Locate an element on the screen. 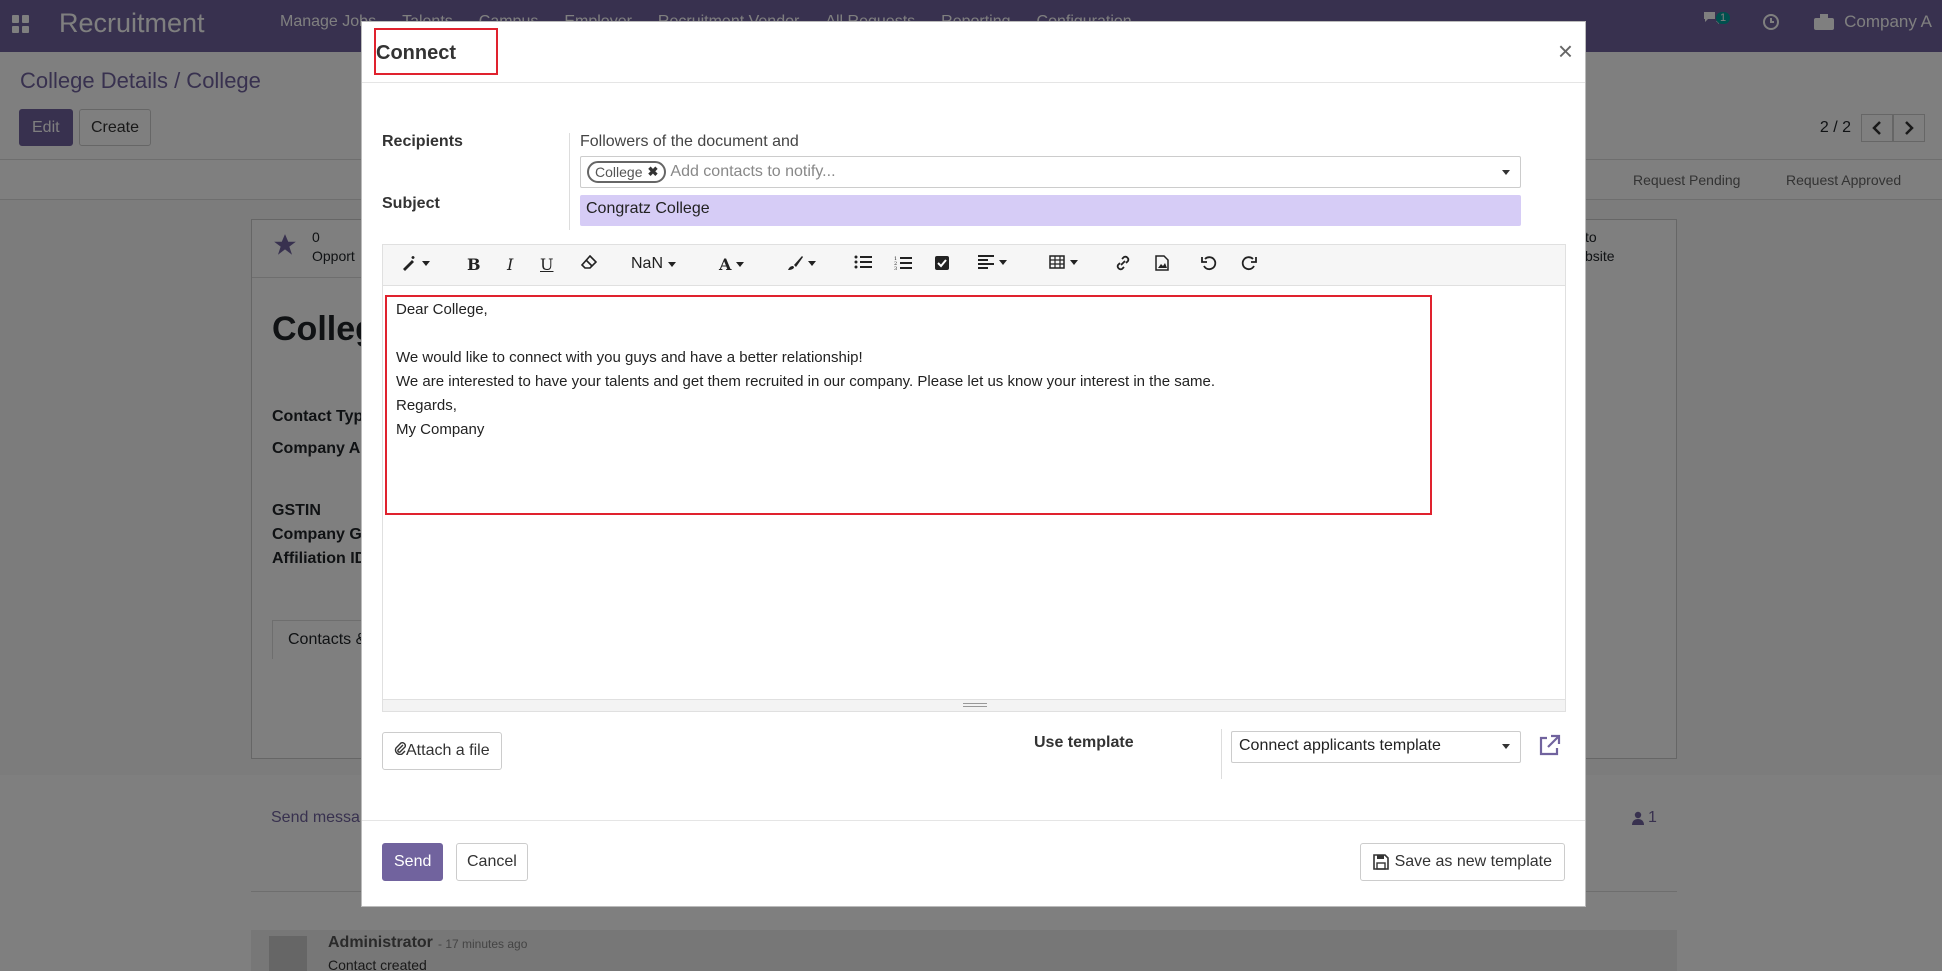 This screenshot has width=1942, height=971. header-divider is located at coordinates (973, 82).